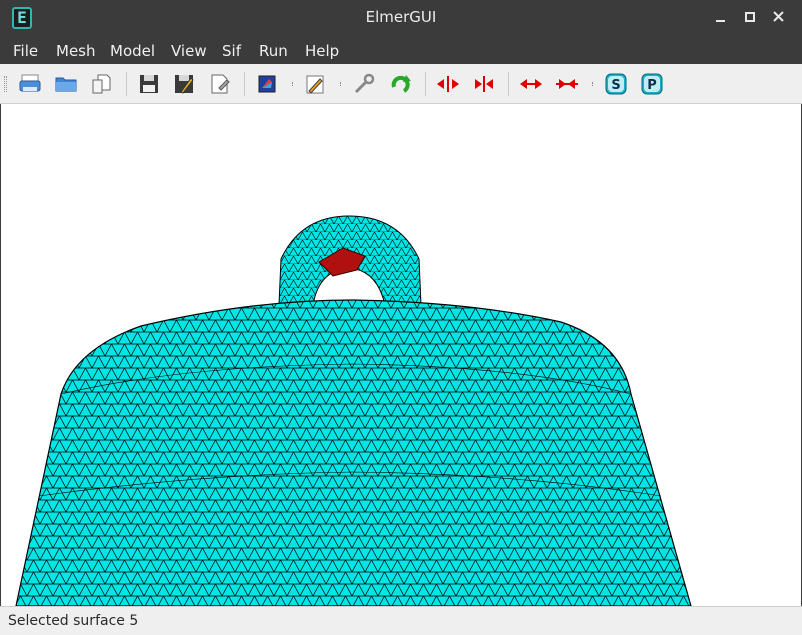  What do you see at coordinates (102, 84) in the screenshot?
I see `copy-document-icon` at bounding box center [102, 84].